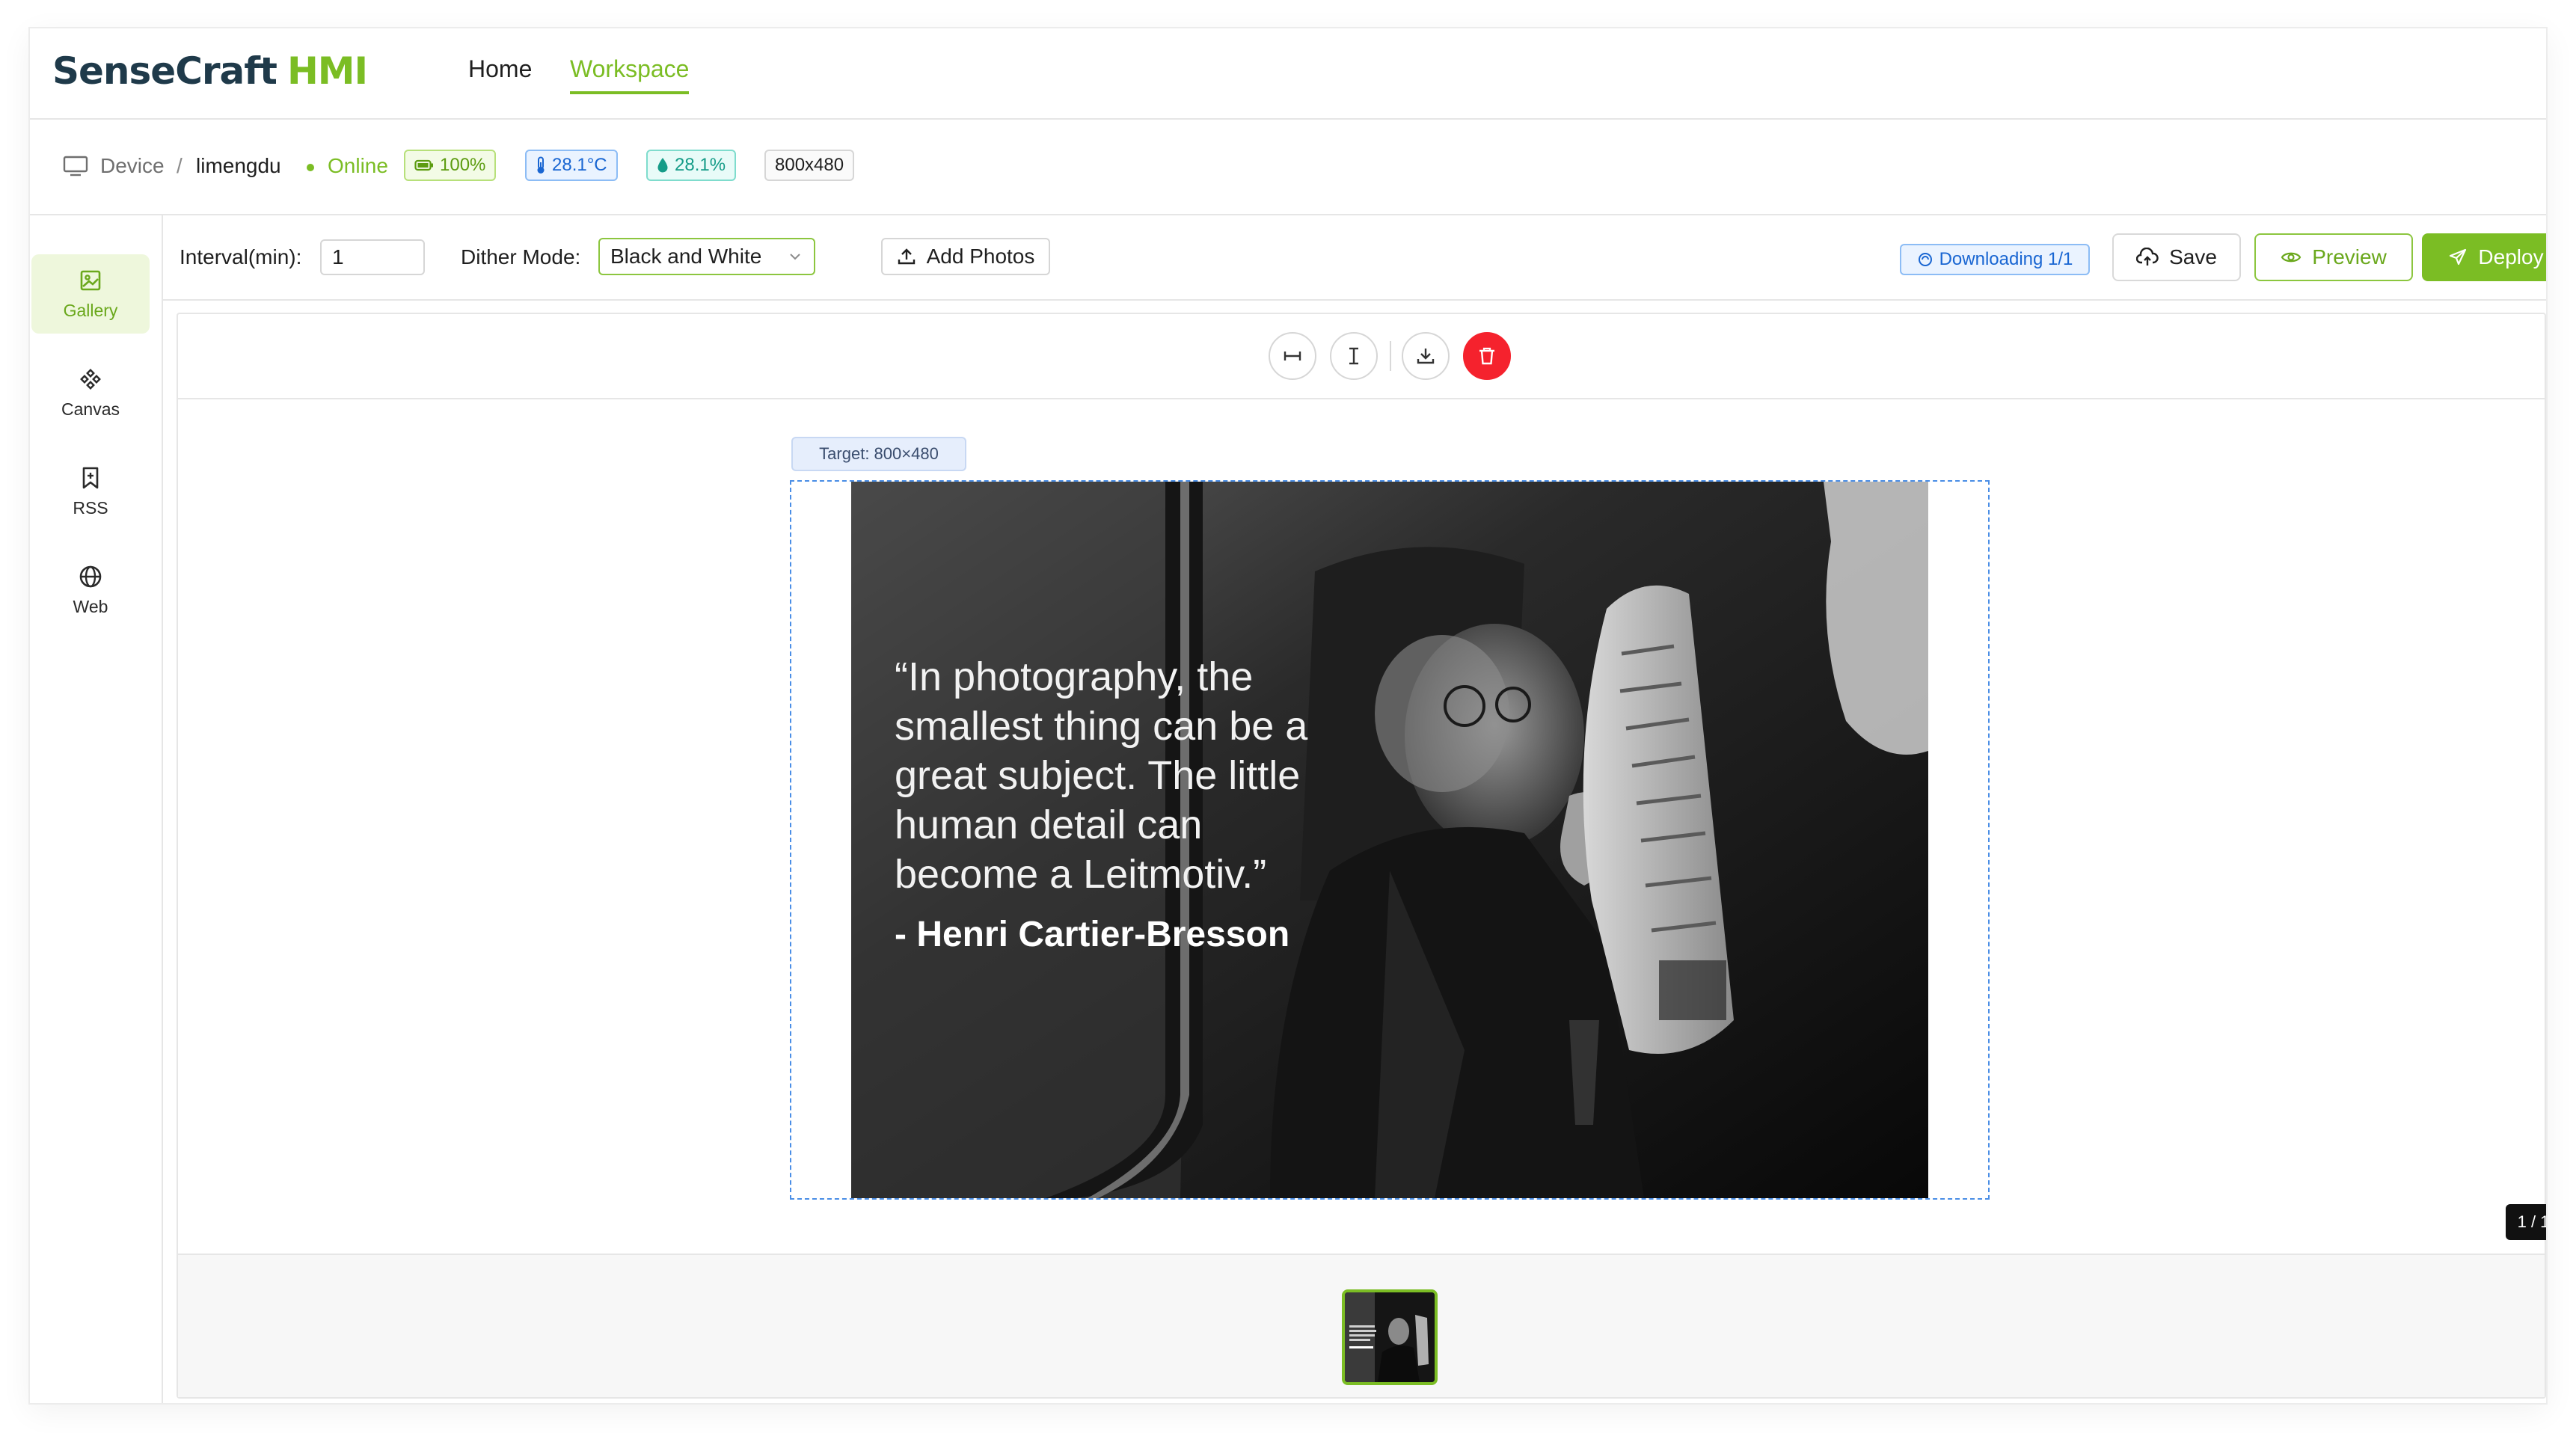 Image resolution: width=2576 pixels, height=1433 pixels. Describe the element at coordinates (1390, 356) in the screenshot. I see `toolbar-divider` at that location.